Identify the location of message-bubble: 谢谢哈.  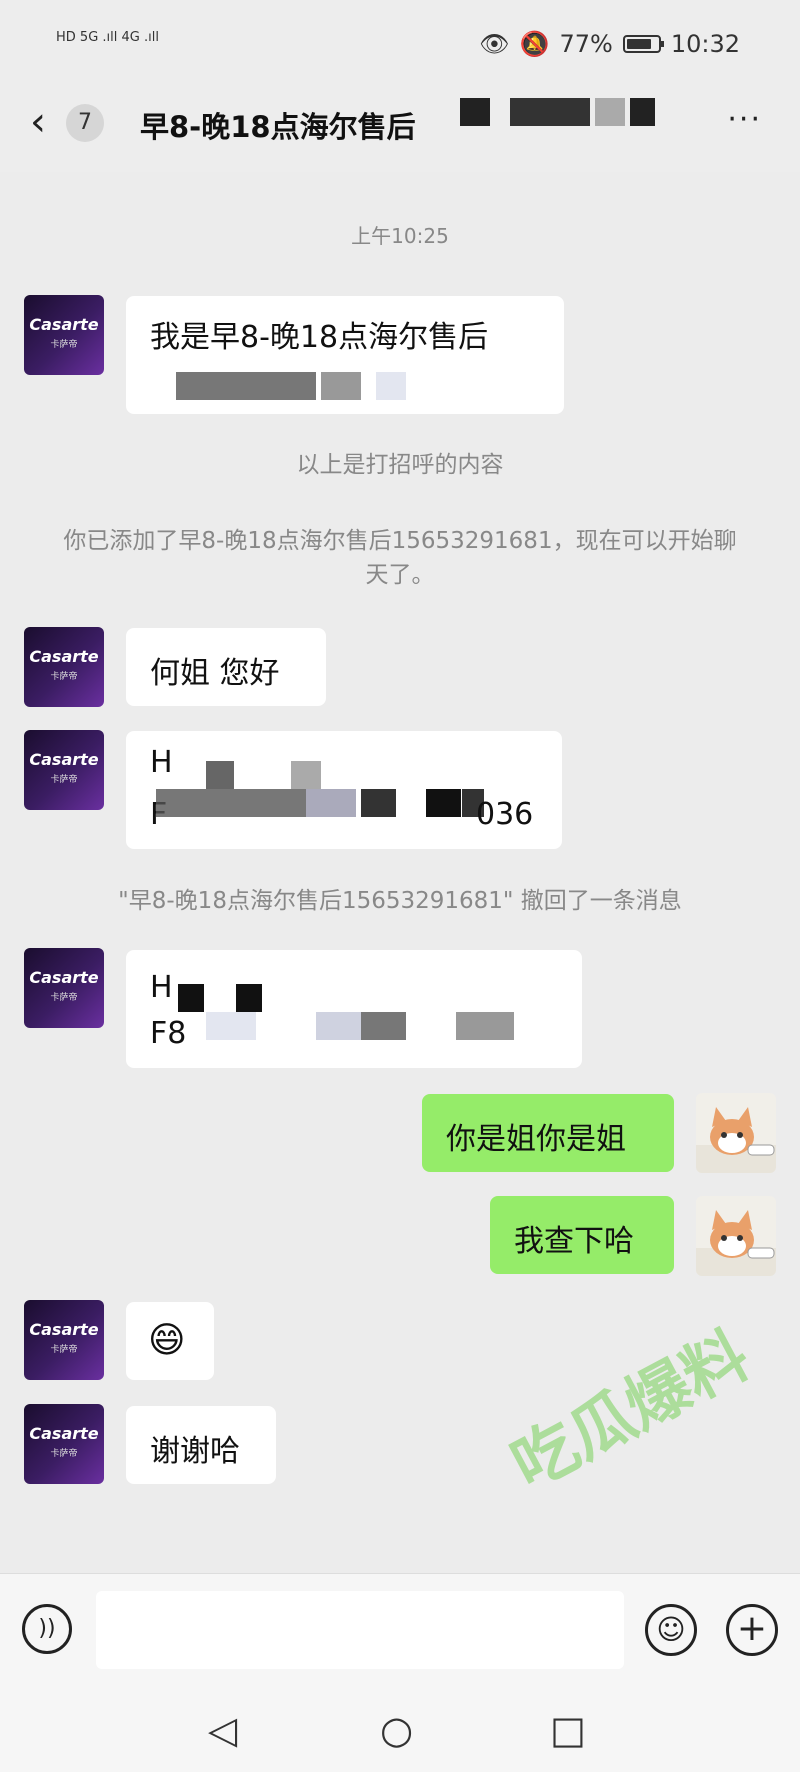
(201, 1445).